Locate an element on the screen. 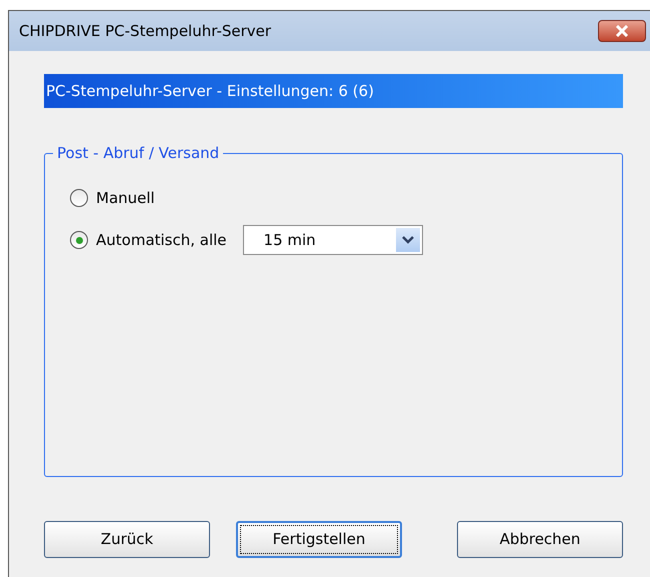  wizard-button: Fertigstellen is located at coordinates (319, 539).